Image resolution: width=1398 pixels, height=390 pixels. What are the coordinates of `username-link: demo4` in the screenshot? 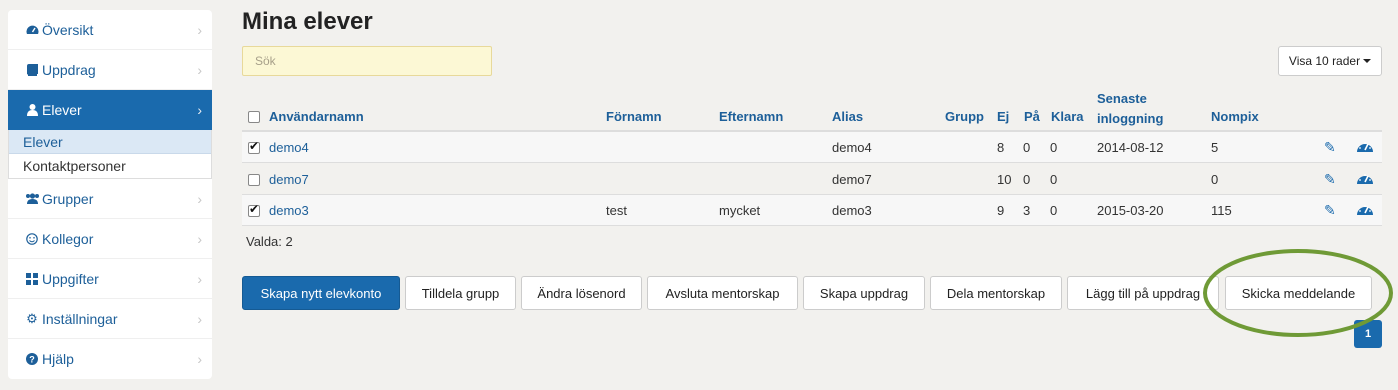 It's located at (289, 147).